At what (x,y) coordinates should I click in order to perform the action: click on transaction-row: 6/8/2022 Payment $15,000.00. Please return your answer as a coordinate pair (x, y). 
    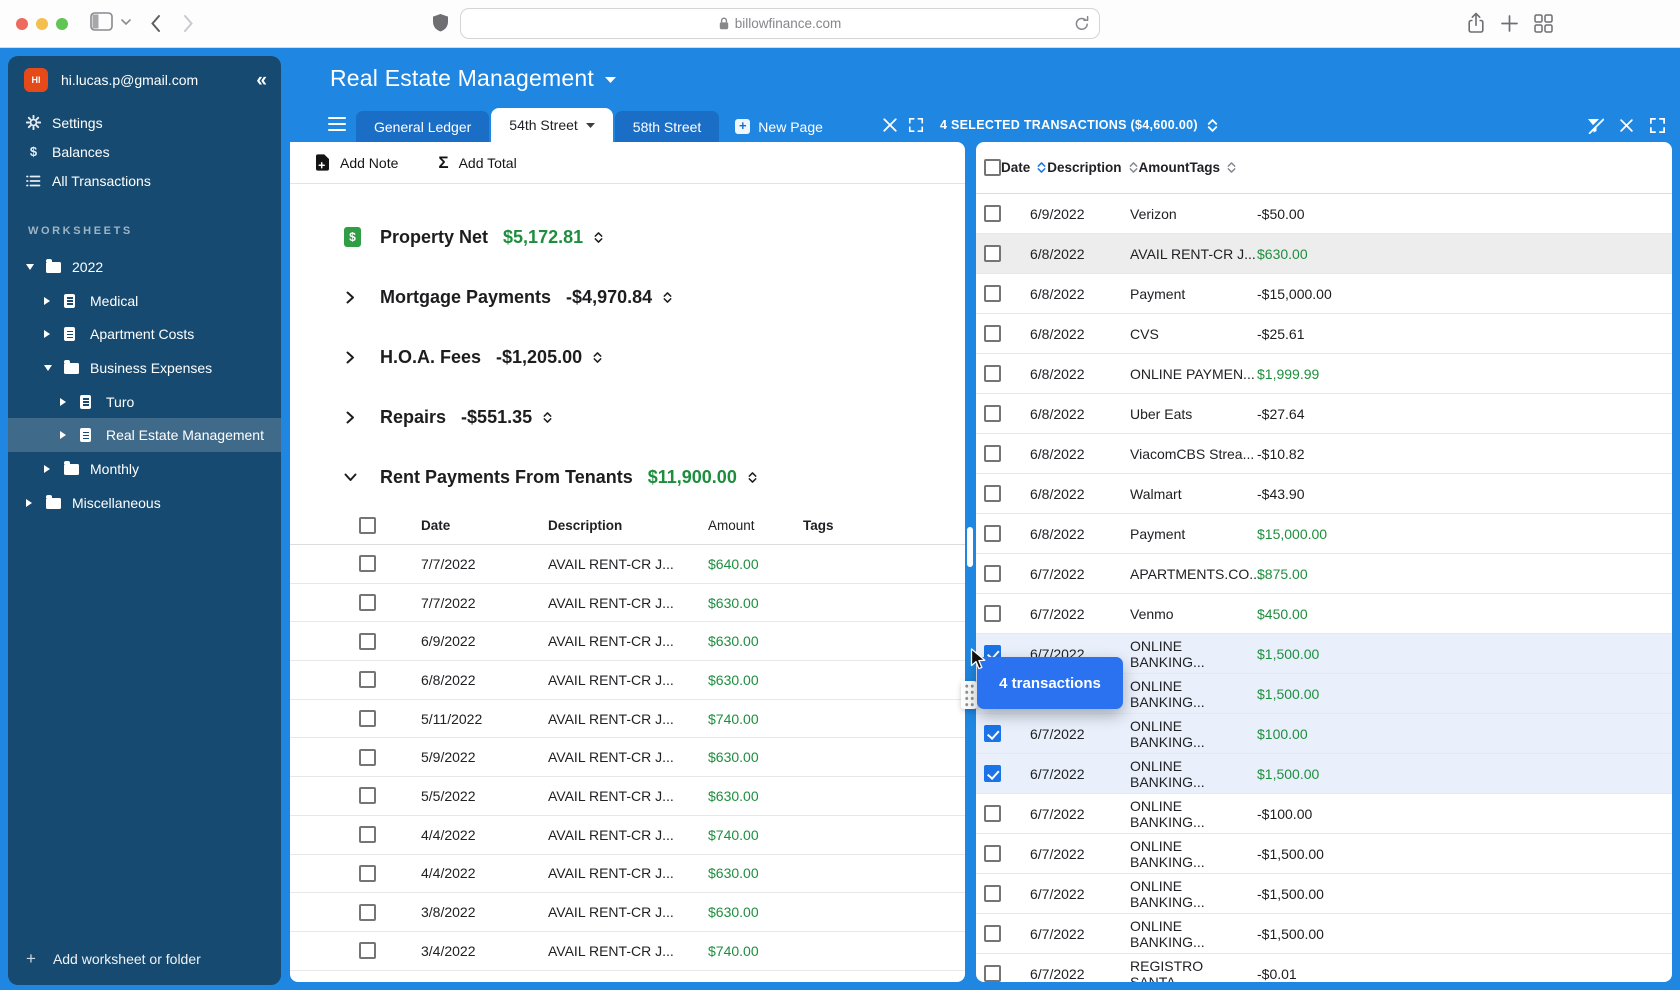
    Looking at the image, I should click on (1324, 534).